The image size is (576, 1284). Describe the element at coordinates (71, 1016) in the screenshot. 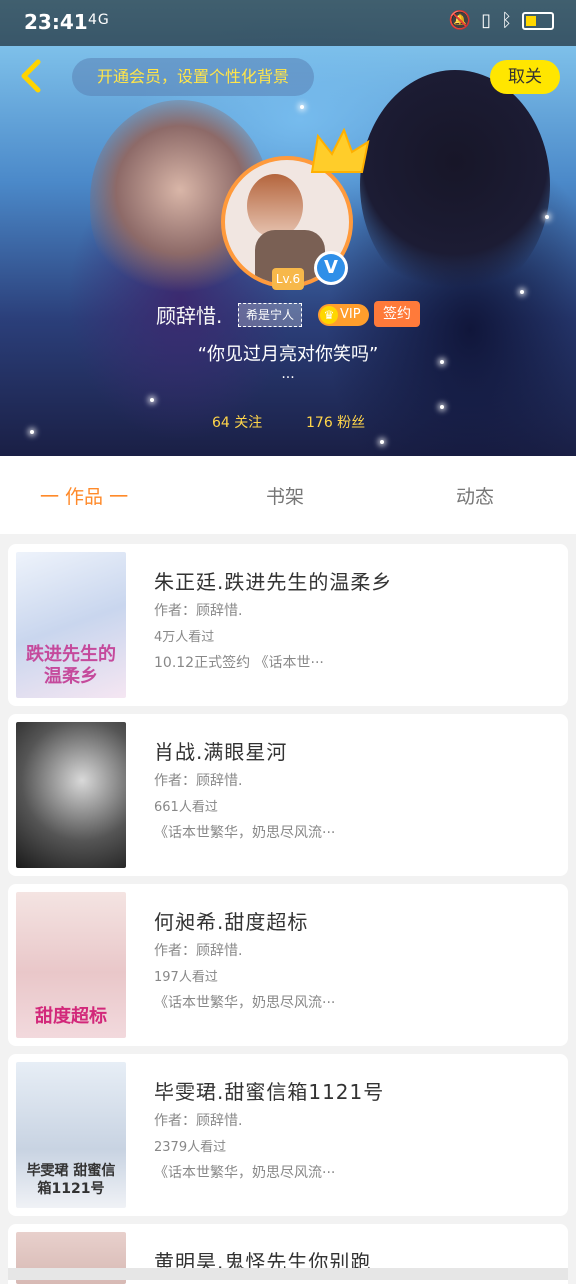

I see `cover-title: 甜度超标` at that location.